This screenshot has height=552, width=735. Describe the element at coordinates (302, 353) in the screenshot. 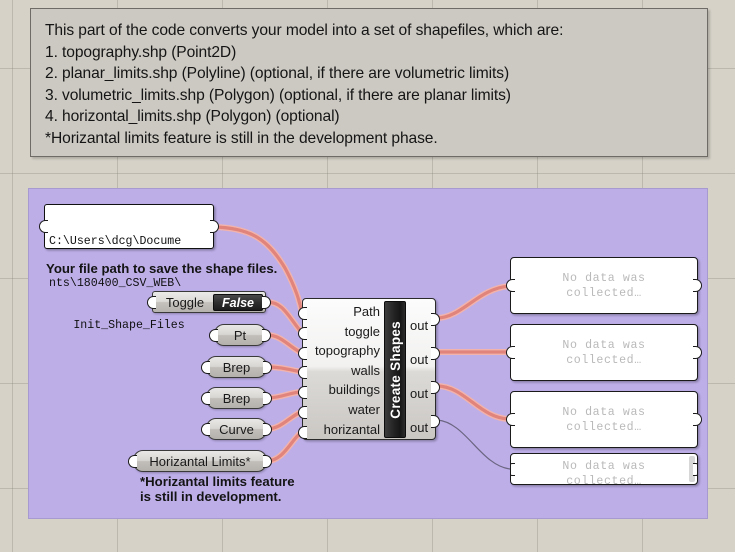

I see `input-grip-topography` at that location.